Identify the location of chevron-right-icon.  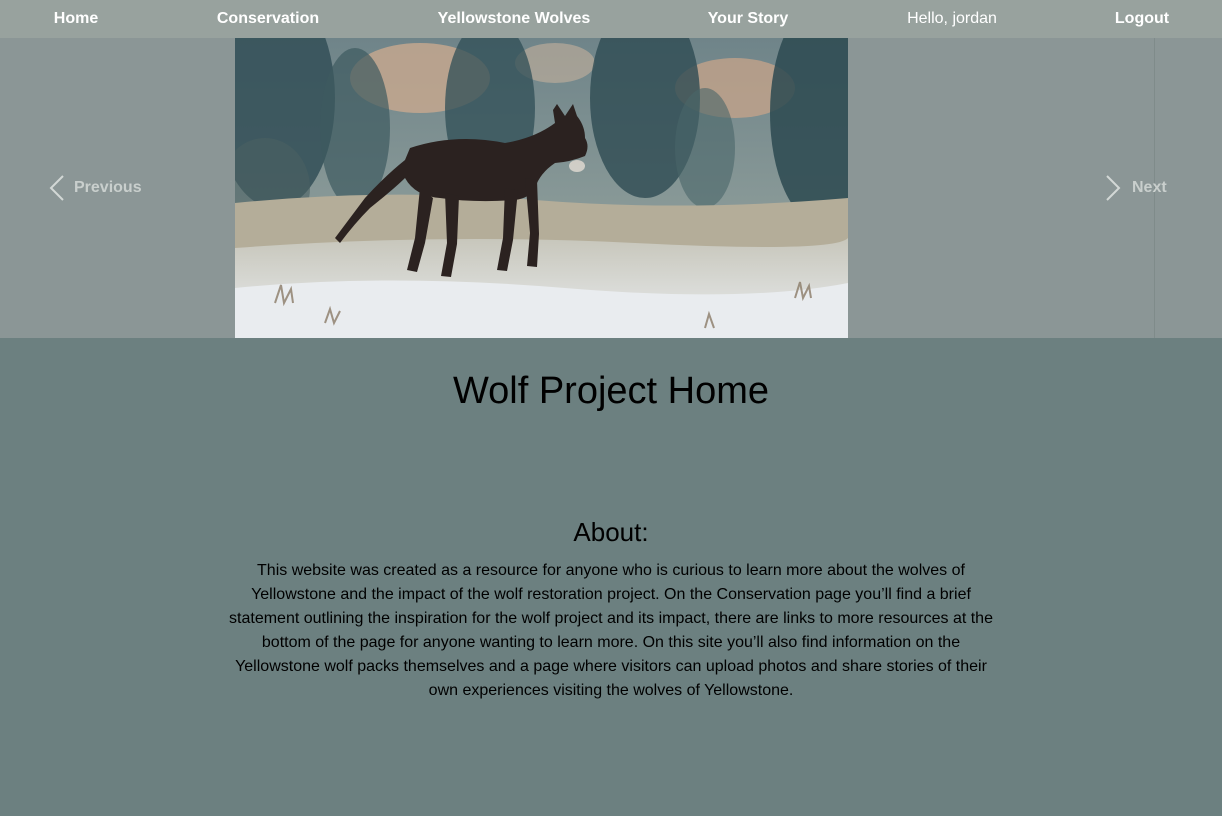
(1113, 188).